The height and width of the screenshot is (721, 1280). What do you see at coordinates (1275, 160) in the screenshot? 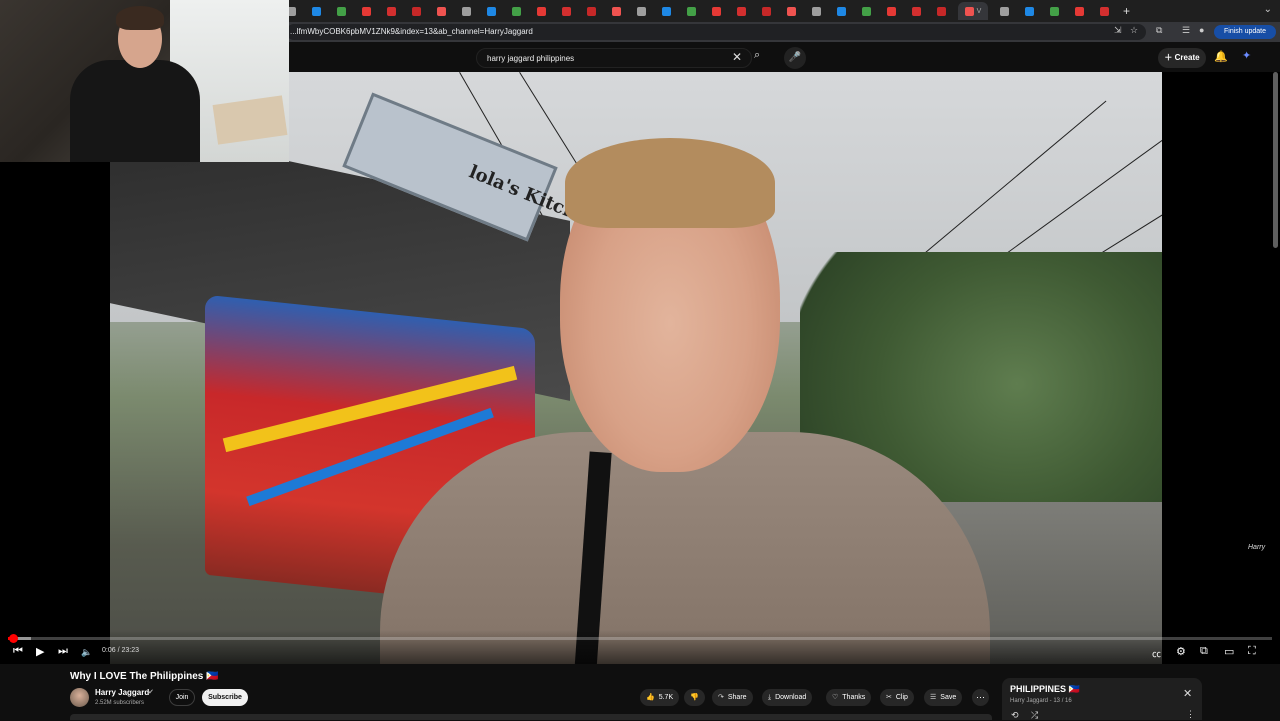
I see `page-scrollbar` at bounding box center [1275, 160].